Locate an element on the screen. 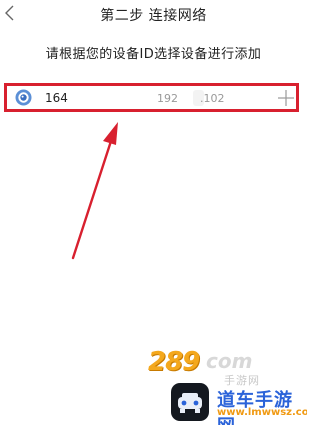 This screenshot has height=425, width=320. watermark-url: www.lmwwsz.com is located at coordinates (262, 412).